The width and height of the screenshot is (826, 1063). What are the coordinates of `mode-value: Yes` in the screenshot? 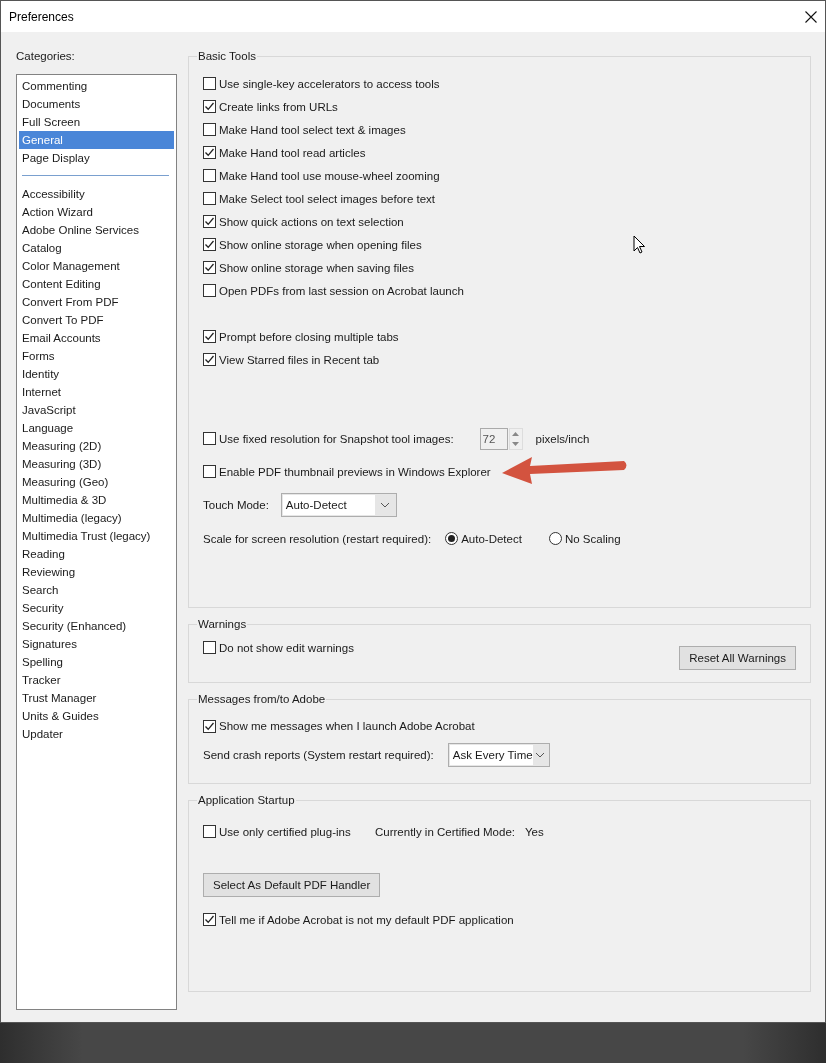 It's located at (534, 832).